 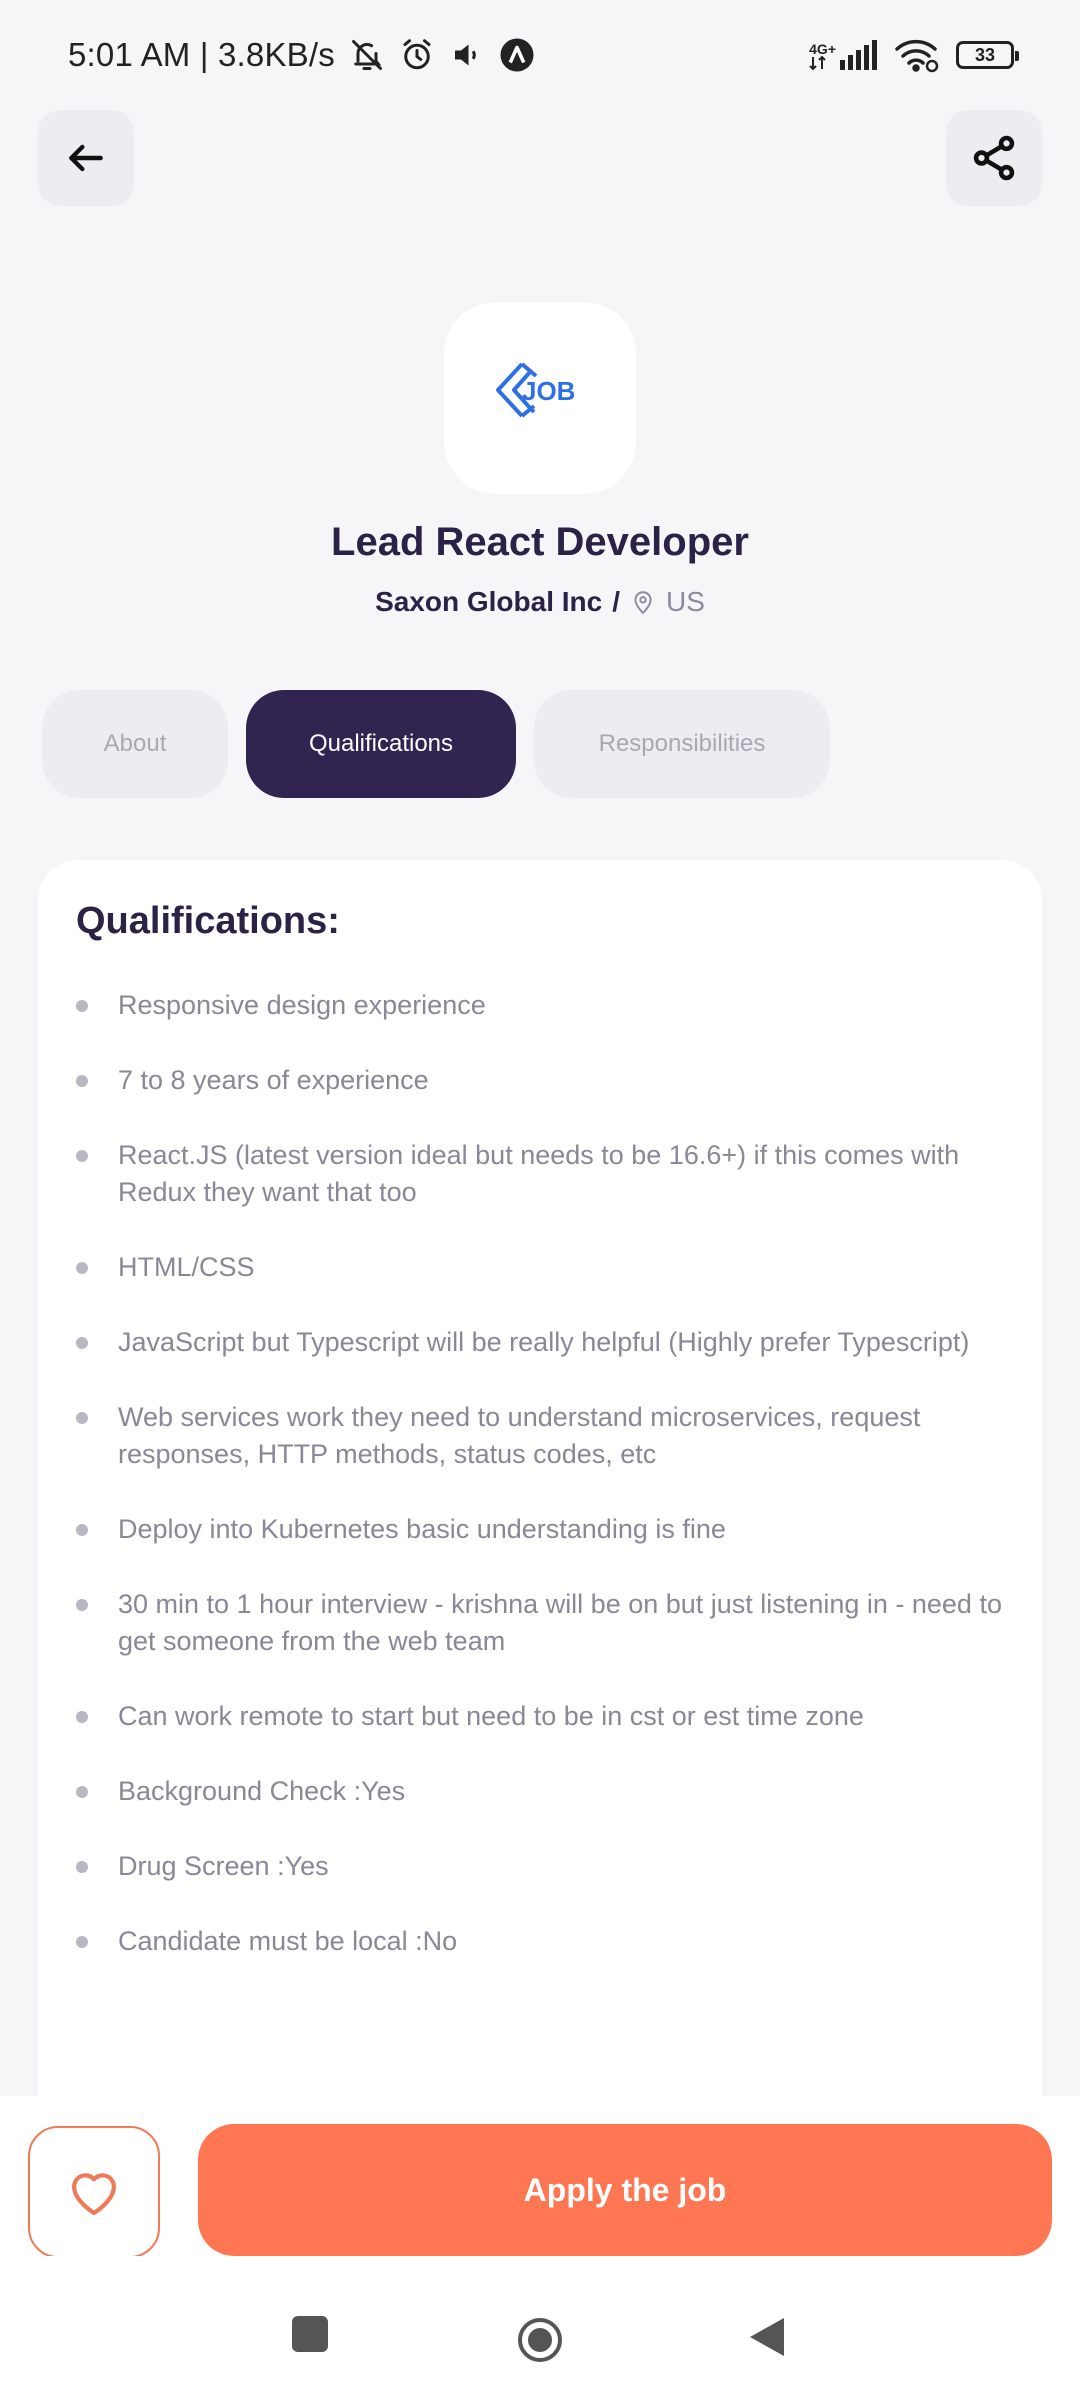 What do you see at coordinates (540, 1080) in the screenshot?
I see `list-item: 7 to 8 years of experience` at bounding box center [540, 1080].